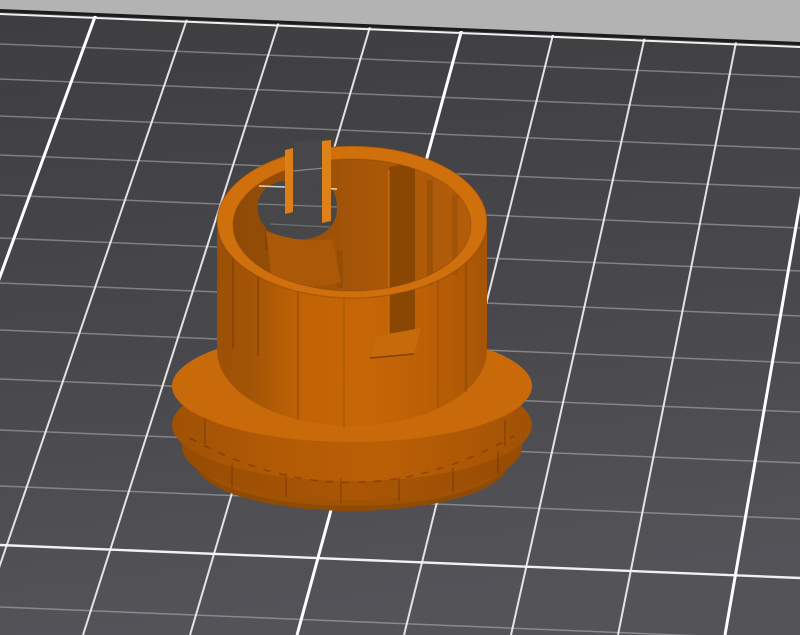  What do you see at coordinates (308, 166) in the screenshot?
I see `split-slot-gap` at bounding box center [308, 166].